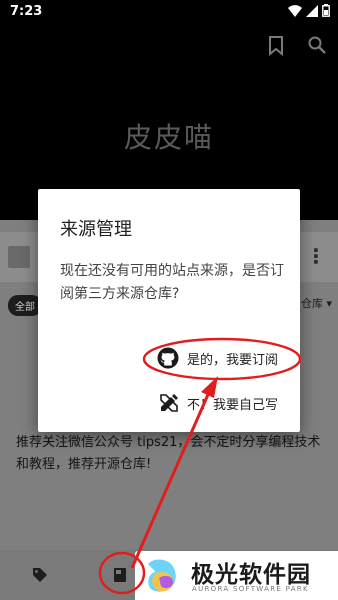 The width and height of the screenshot is (338, 600). Describe the element at coordinates (276, 46) in the screenshot. I see `bookmark-icon` at that location.